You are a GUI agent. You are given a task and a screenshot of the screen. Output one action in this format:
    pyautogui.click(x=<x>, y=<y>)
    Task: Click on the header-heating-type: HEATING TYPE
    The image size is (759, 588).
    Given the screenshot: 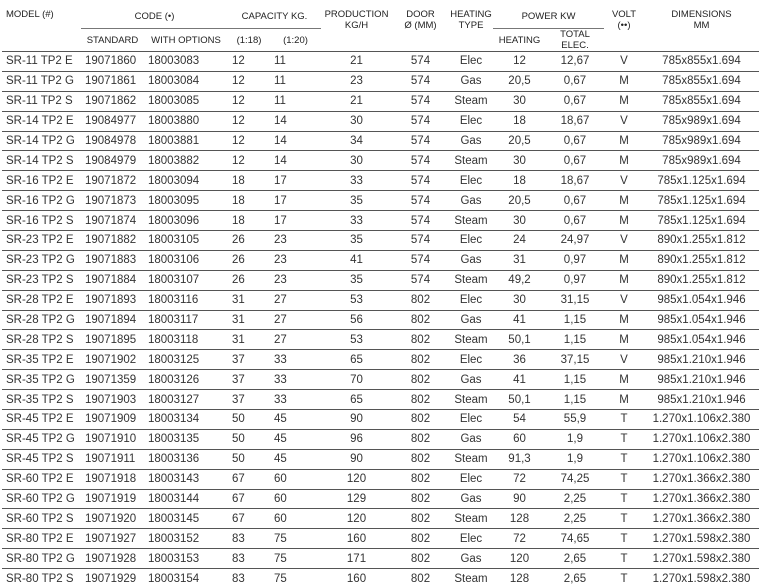 What is the action you would take?
    pyautogui.click(x=471, y=28)
    